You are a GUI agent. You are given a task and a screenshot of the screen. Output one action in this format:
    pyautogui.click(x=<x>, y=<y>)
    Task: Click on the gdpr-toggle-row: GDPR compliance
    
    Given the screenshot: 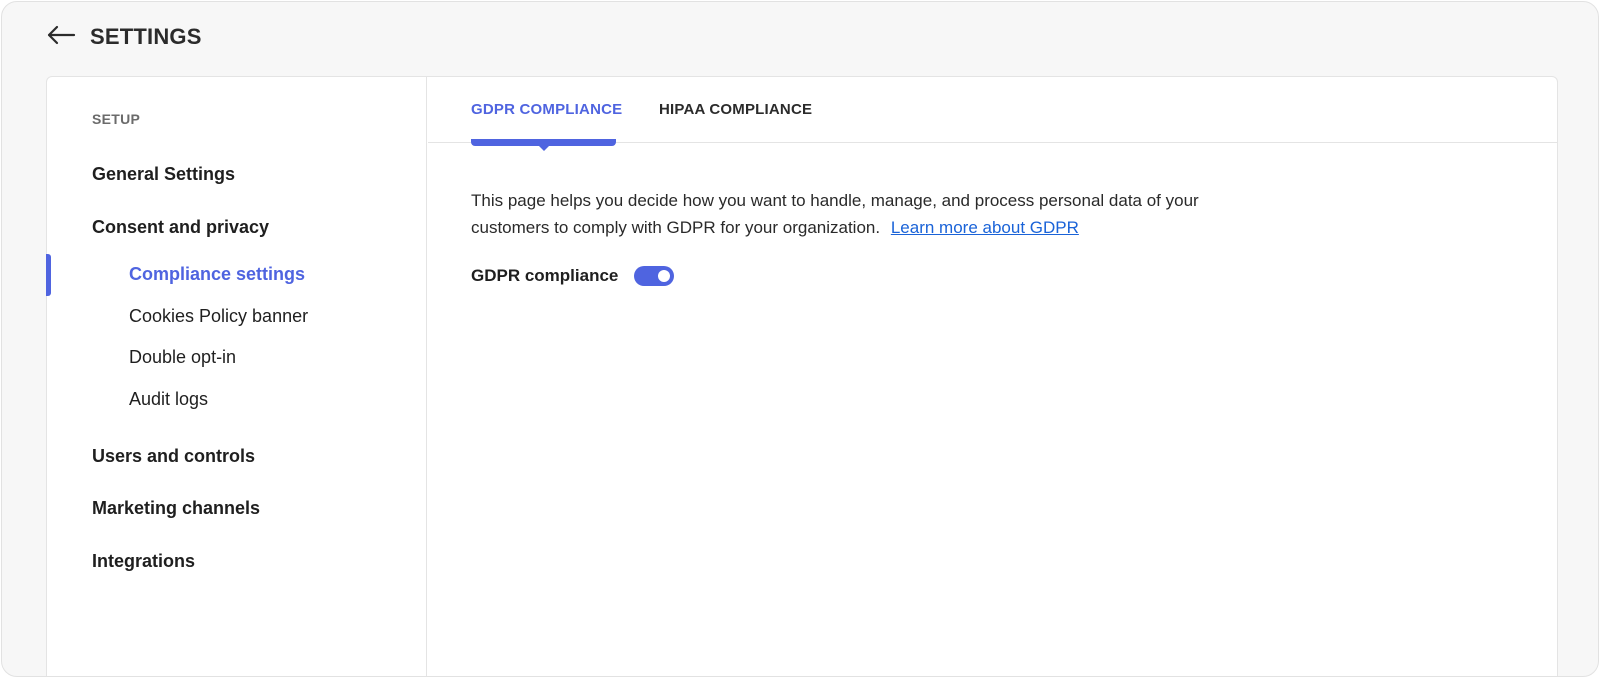 What is the action you would take?
    pyautogui.click(x=573, y=276)
    